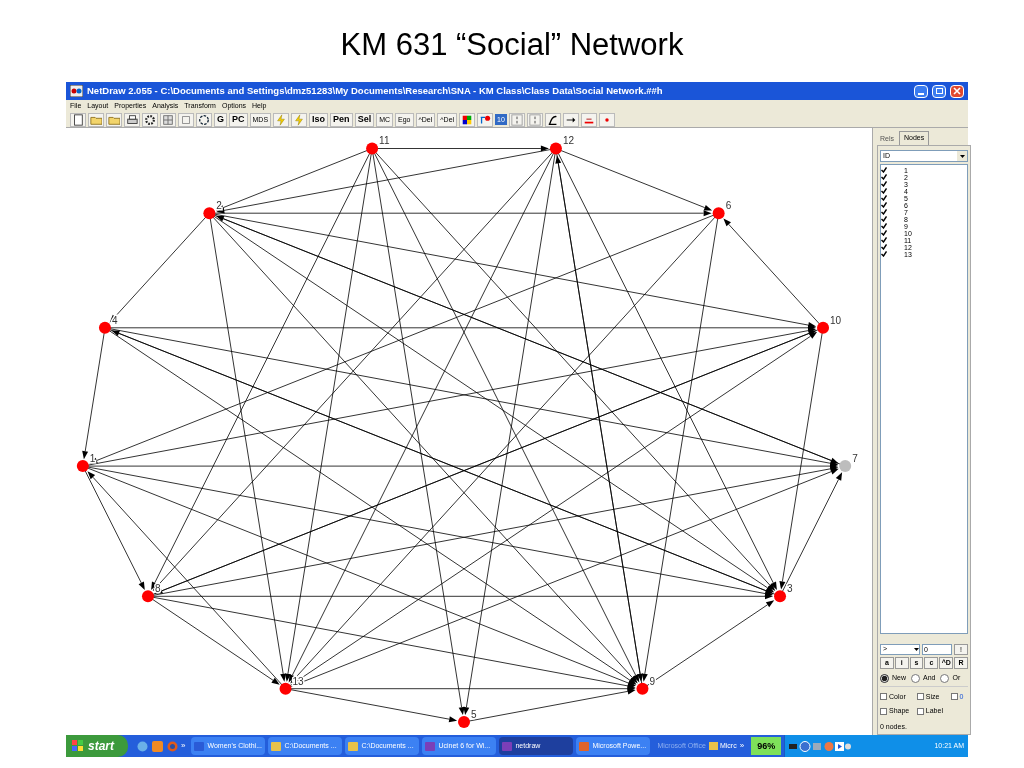 The width and height of the screenshot is (1024, 768). What do you see at coordinates (319, 119) in the screenshot?
I see `toolbar-button: Iso` at bounding box center [319, 119].